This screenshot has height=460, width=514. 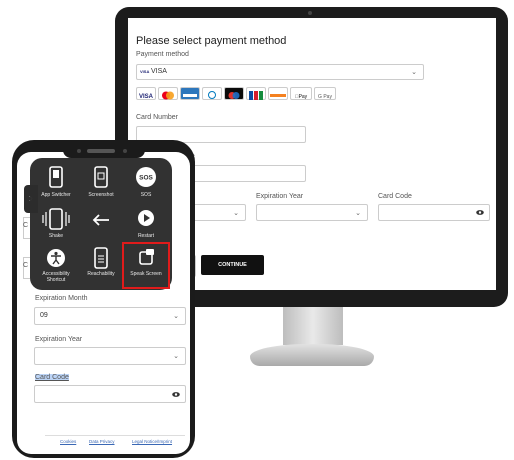 I want to click on monitor-camera, so click(x=310, y=13).